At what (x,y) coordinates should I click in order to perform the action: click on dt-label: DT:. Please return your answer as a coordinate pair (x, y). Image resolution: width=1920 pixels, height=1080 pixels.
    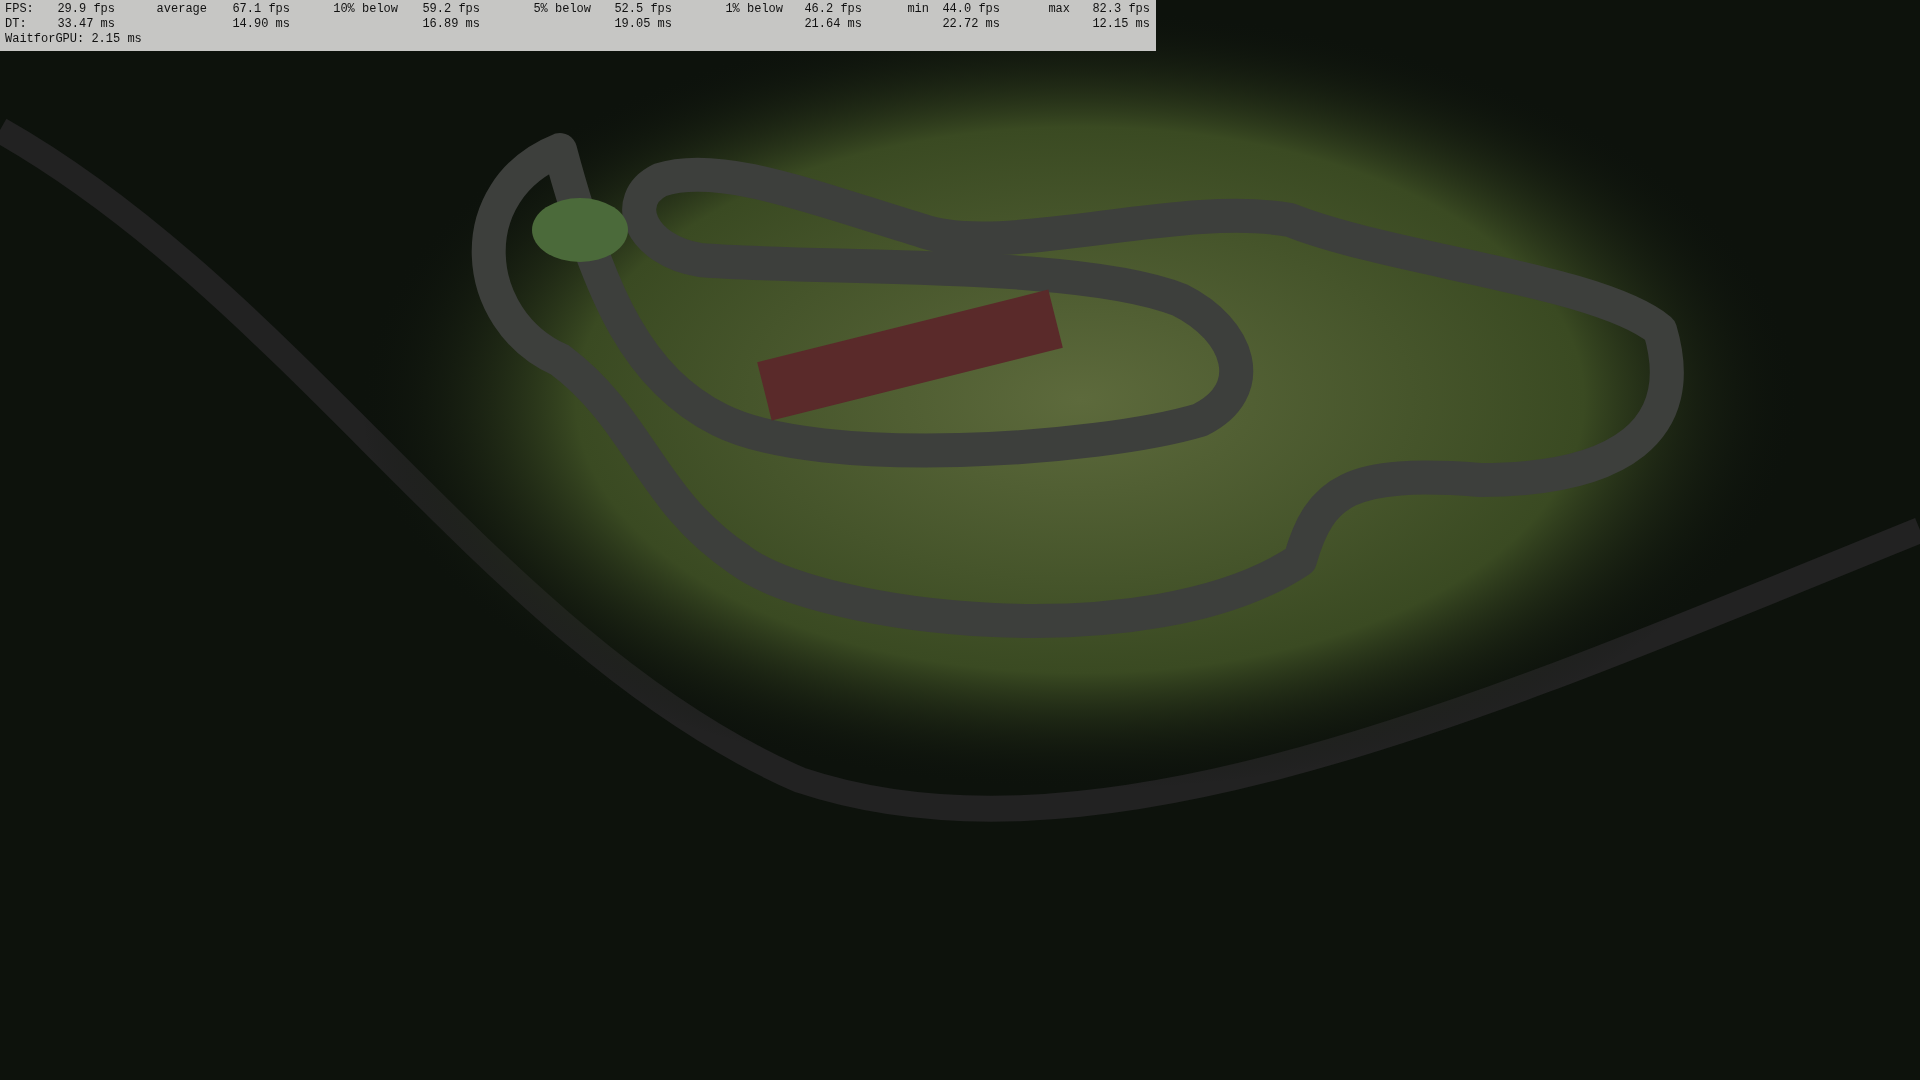
    Looking at the image, I should click on (16, 24).